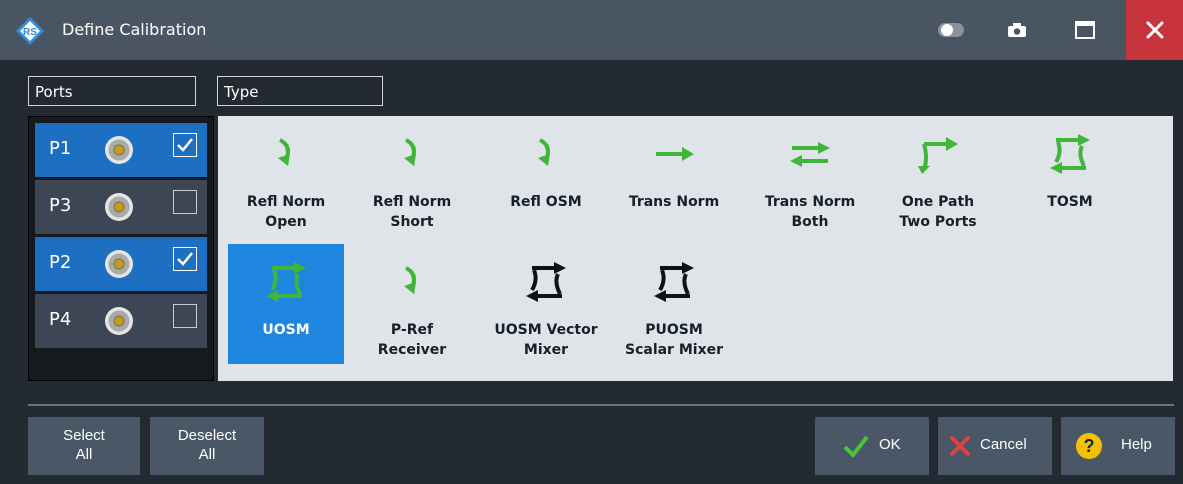  What do you see at coordinates (412, 330) in the screenshot?
I see `type-label-line: P-Ref` at bounding box center [412, 330].